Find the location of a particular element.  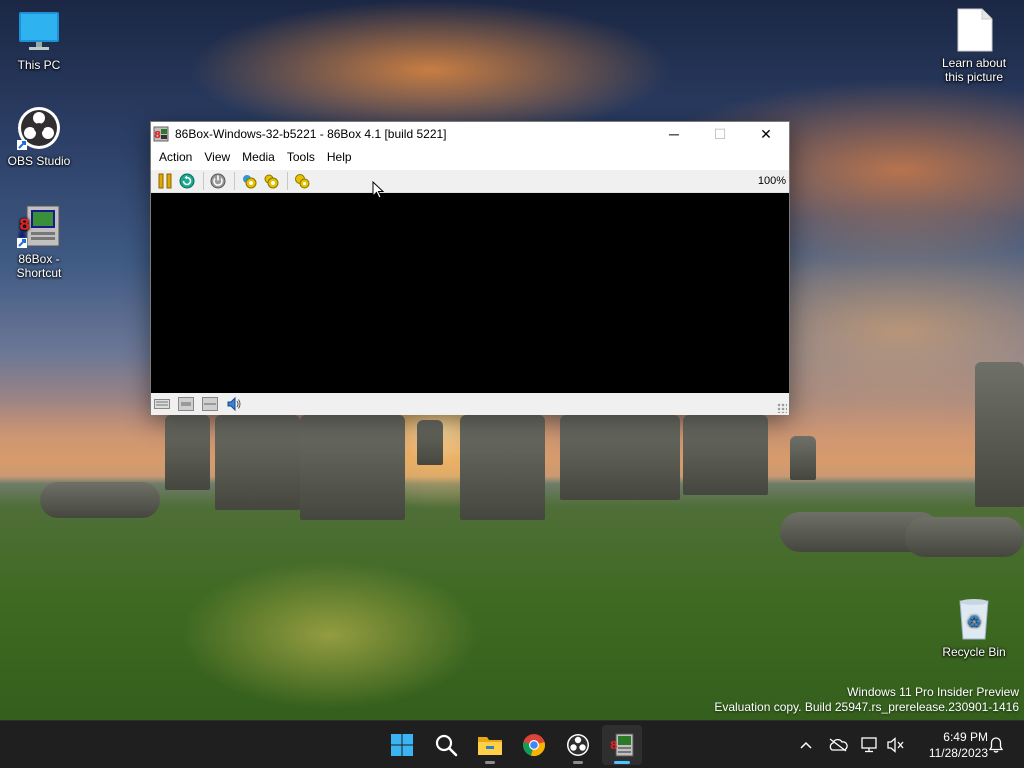

clock-time: 6:49 PM is located at coordinates (965, 737).